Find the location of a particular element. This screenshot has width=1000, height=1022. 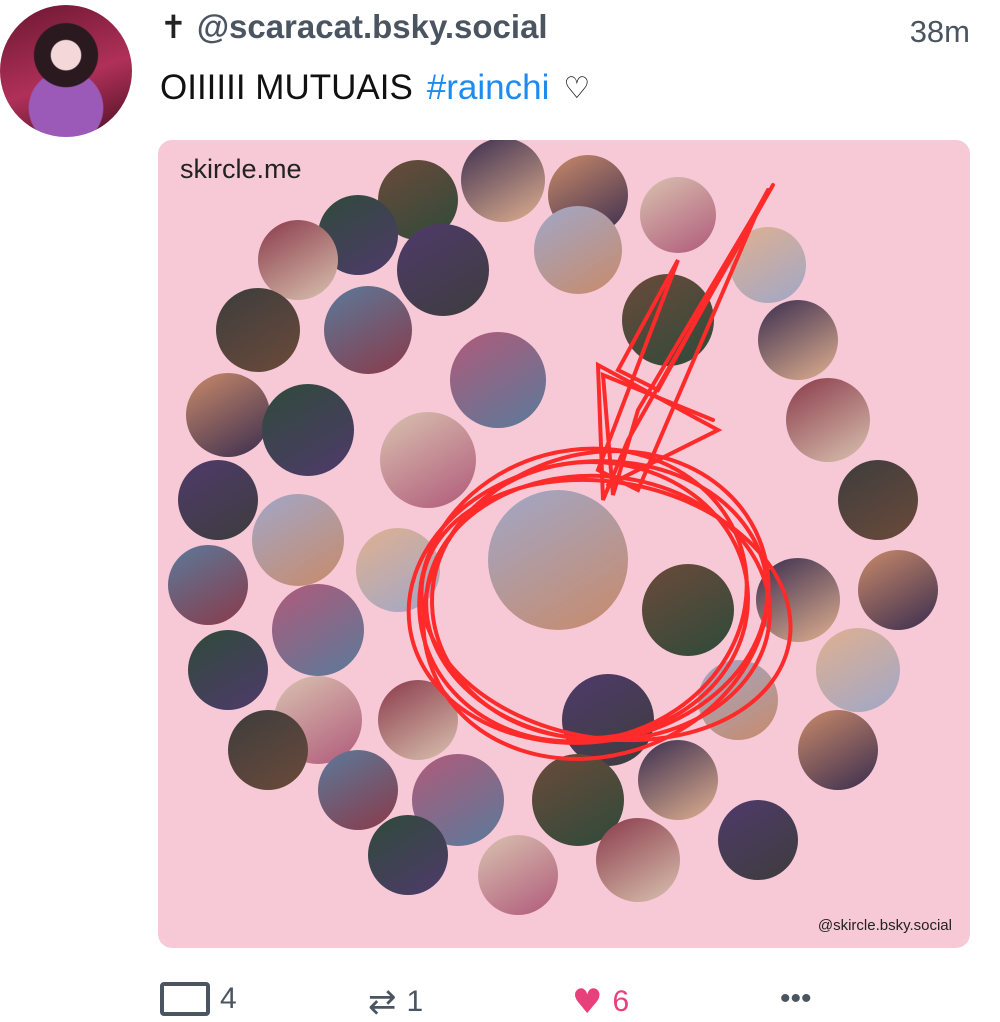

author-avatar is located at coordinates (66, 71).